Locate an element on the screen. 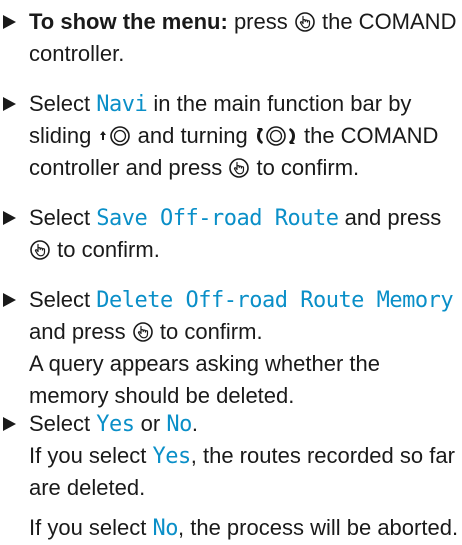  step-text: press is located at coordinates (260, 21).